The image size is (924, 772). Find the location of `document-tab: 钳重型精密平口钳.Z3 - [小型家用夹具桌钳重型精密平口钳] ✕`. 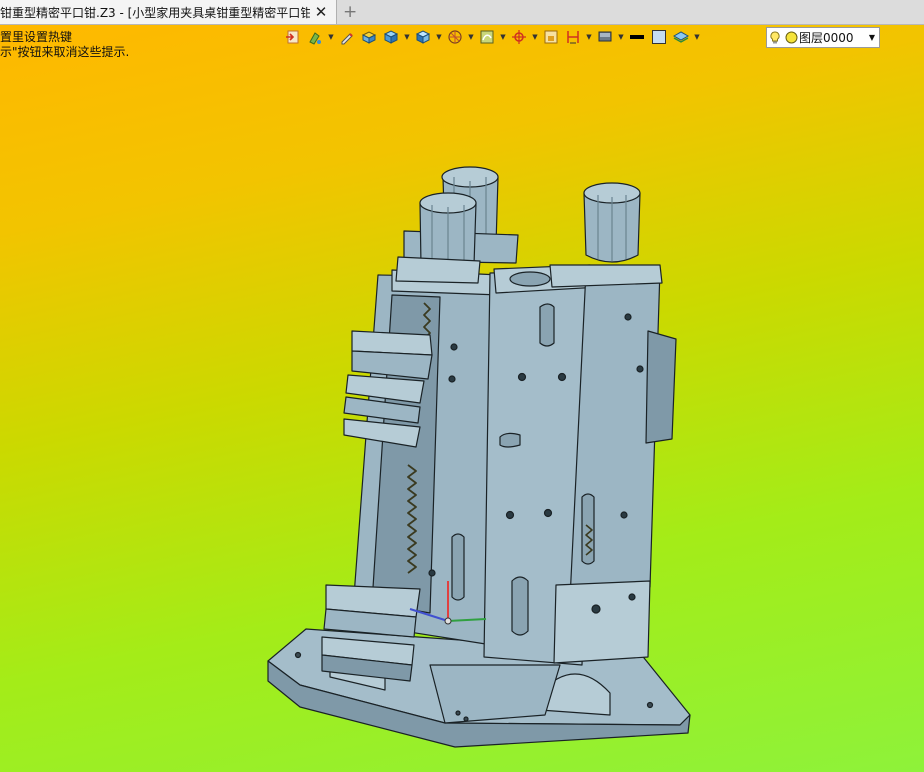

document-tab: 钳重型精密平口钳.Z3 - [小型家用夹具桌钳重型精密平口钳] ✕ is located at coordinates (168, 12).